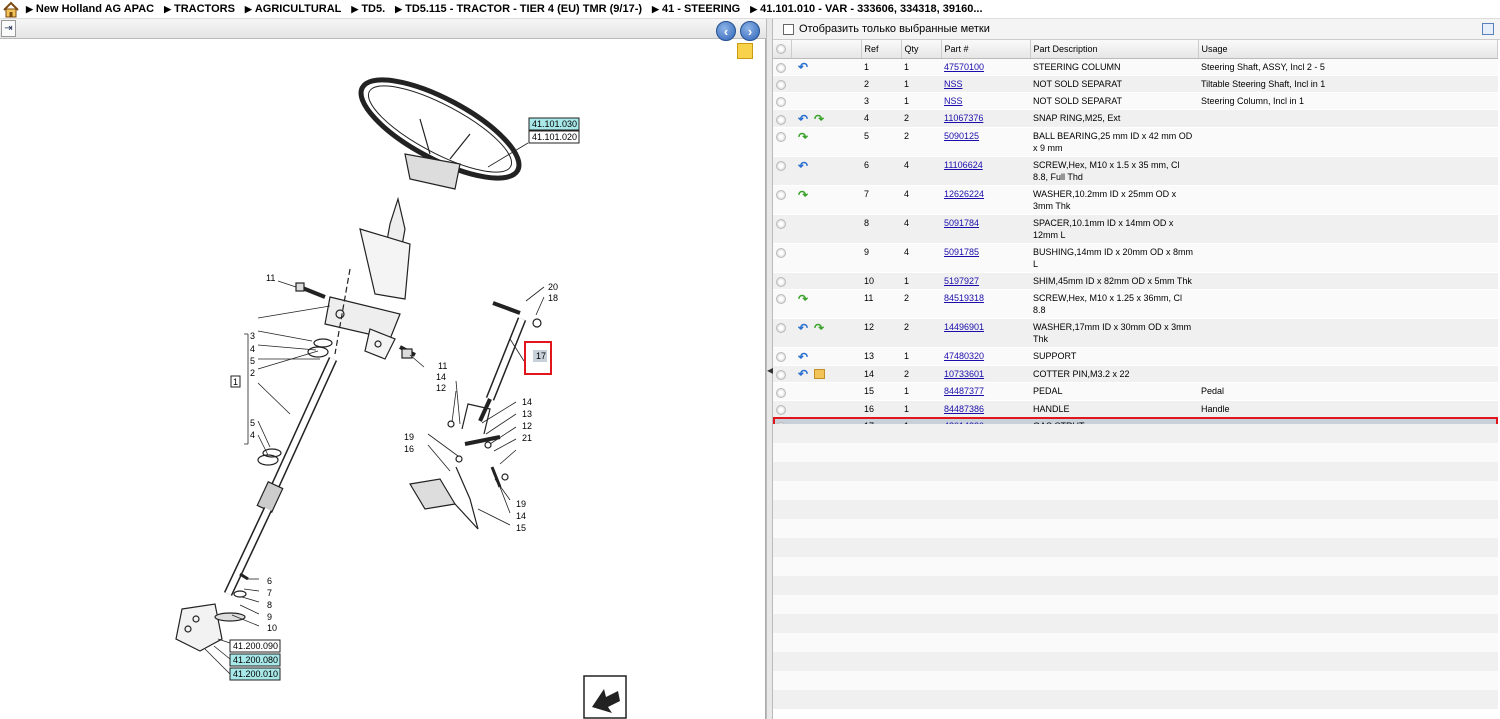 This screenshot has height=719, width=1500. I want to click on table-row: 16 1 84487386 HANDLE Handle, so click(1135, 409).